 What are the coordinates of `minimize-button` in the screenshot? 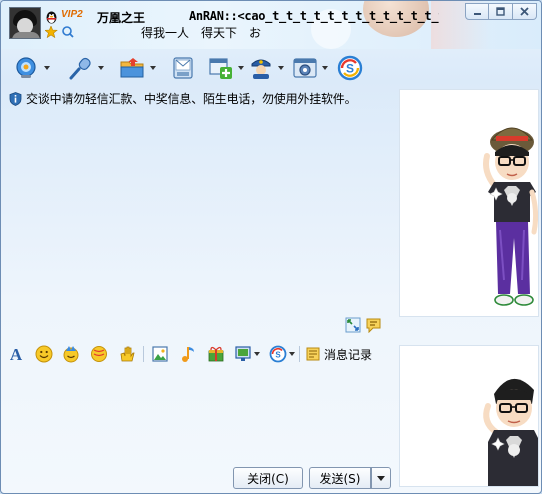 It's located at (477, 11).